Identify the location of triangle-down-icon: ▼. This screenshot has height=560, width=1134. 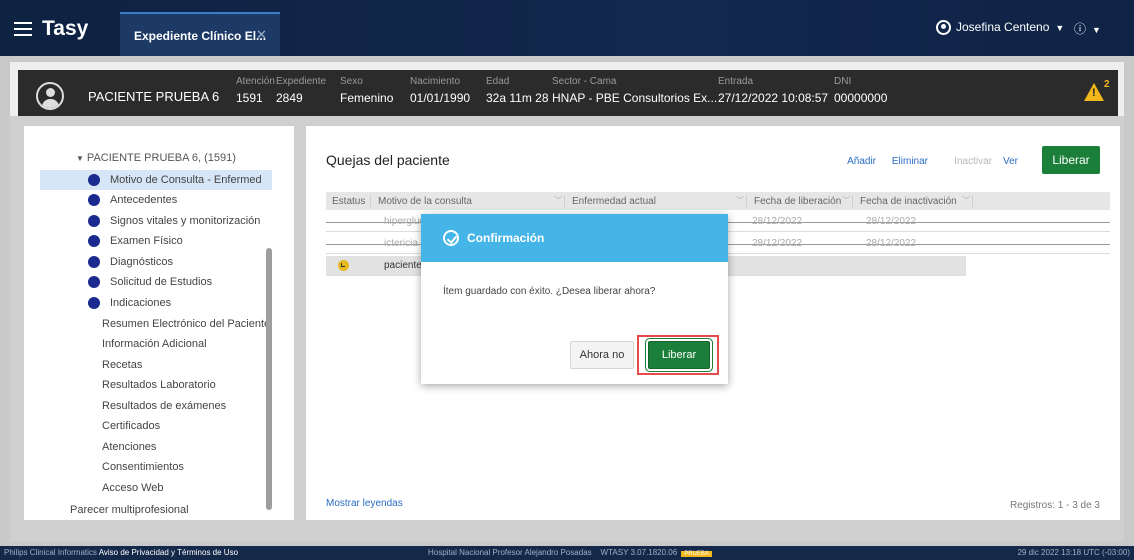
(80, 158).